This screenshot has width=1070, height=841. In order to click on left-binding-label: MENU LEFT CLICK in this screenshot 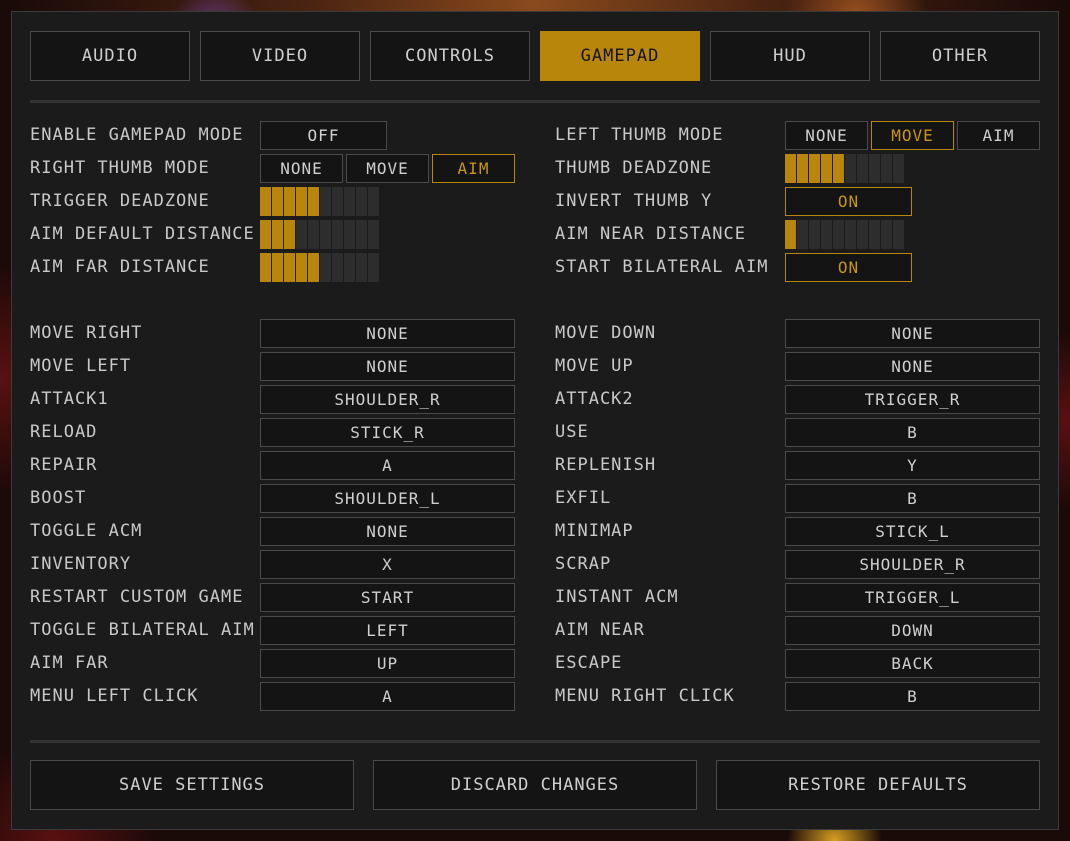, I will do `click(114, 696)`.